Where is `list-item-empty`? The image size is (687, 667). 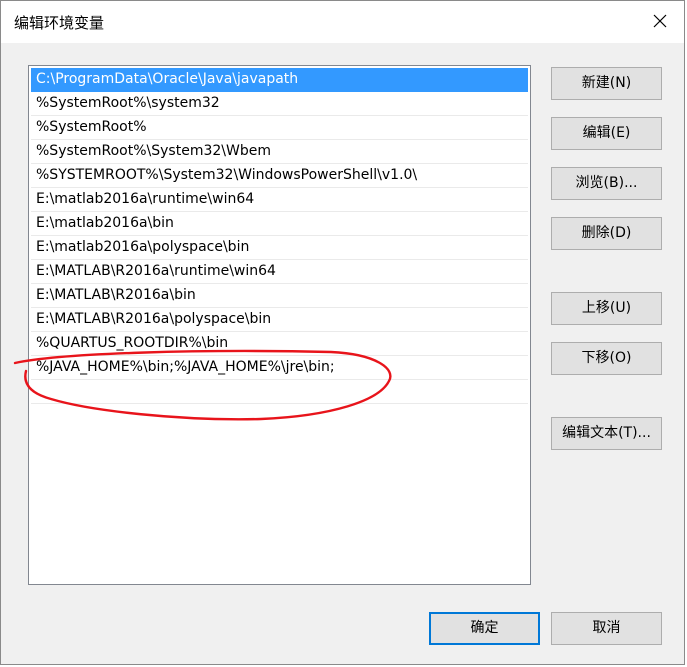 list-item-empty is located at coordinates (279, 392).